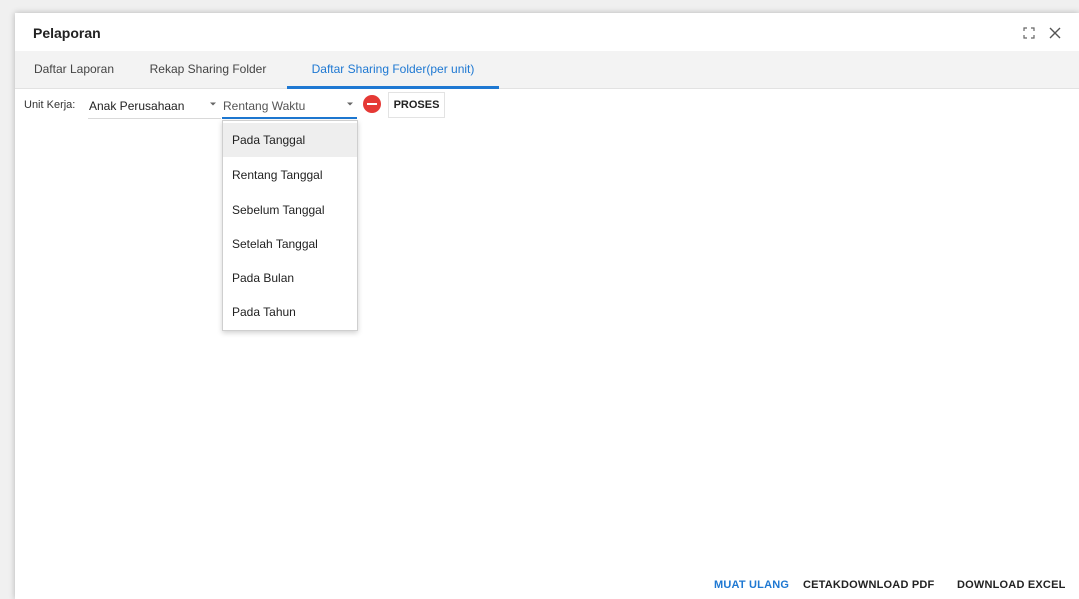 The height and width of the screenshot is (599, 1079). I want to click on rentang-waktu-select: Rentang Waktu, so click(289, 106).